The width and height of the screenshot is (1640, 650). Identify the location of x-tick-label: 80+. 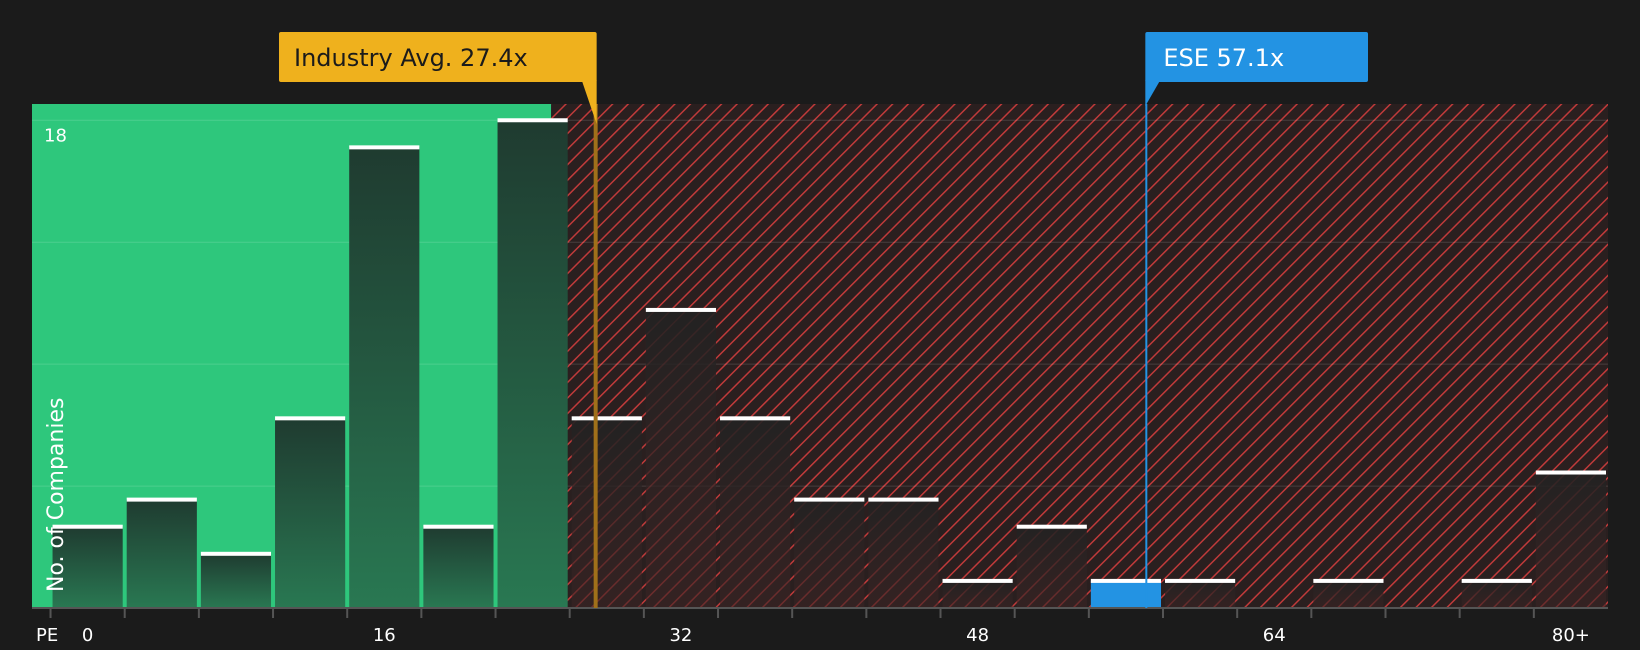
(1571, 635).